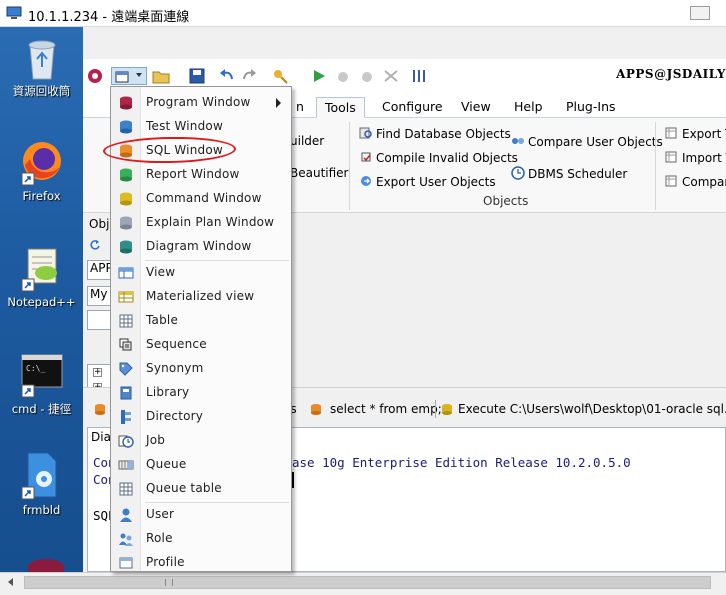 Image resolution: width=726 pixels, height=595 pixels. What do you see at coordinates (99, 296) in the screenshot?
I see `object-filter-selector: My` at bounding box center [99, 296].